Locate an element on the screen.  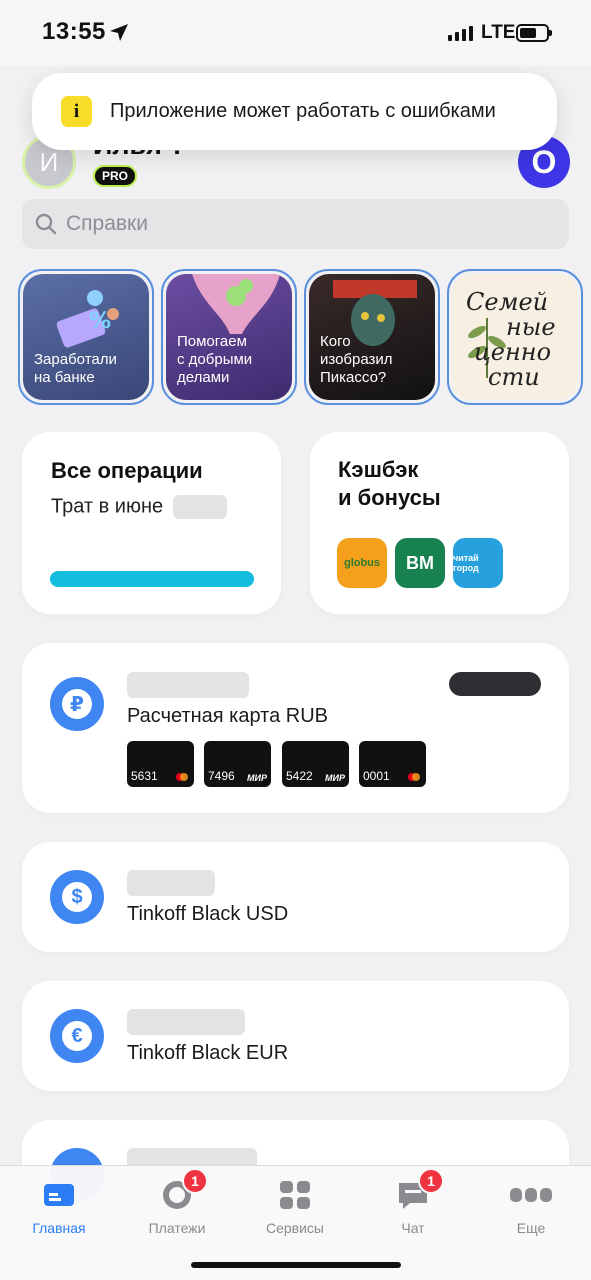
cell-signal-icon is located at coordinates (460, 33).